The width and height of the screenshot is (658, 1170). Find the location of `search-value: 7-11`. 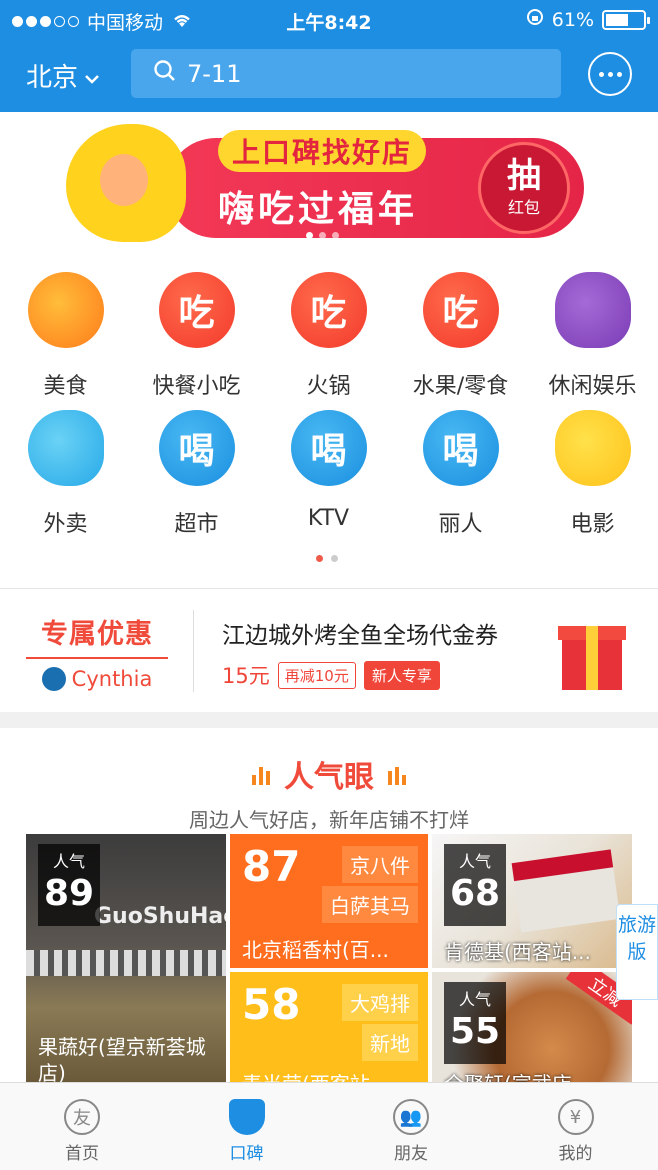

search-value: 7-11 is located at coordinates (214, 73).